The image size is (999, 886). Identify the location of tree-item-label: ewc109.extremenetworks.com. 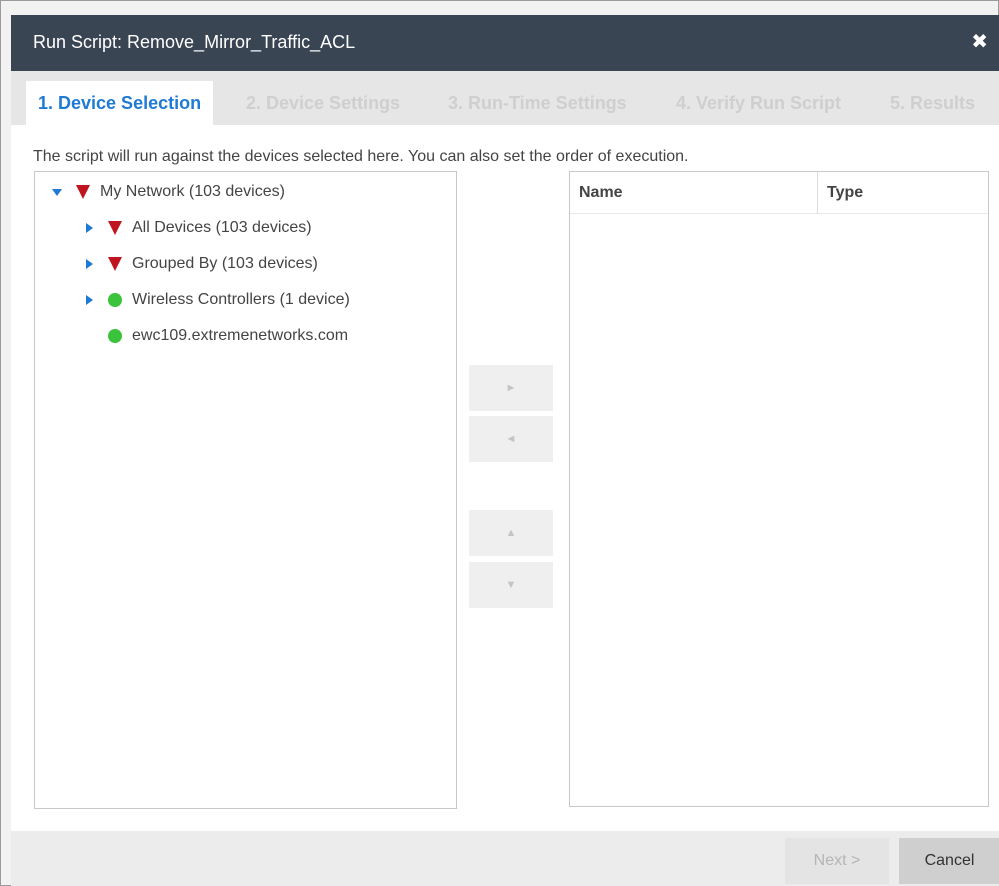
(240, 335).